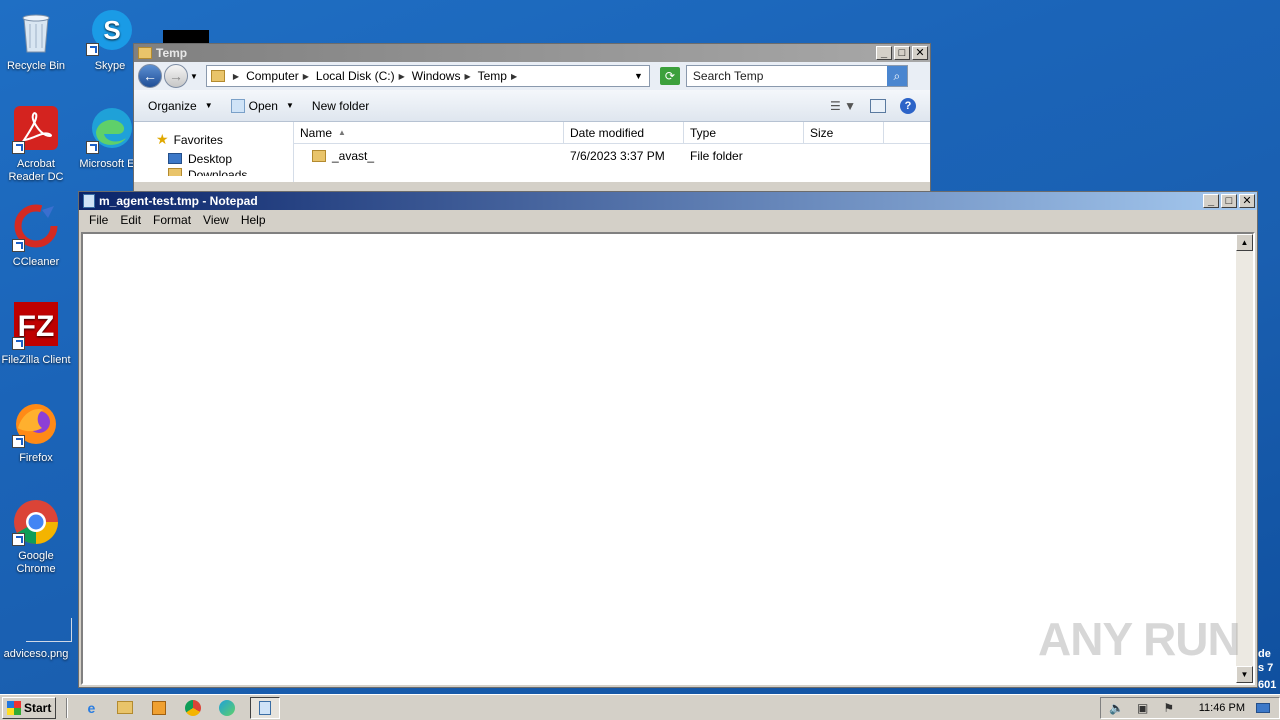  Describe the element at coordinates (1263, 708) in the screenshot. I see `show-desktop-icon` at that location.